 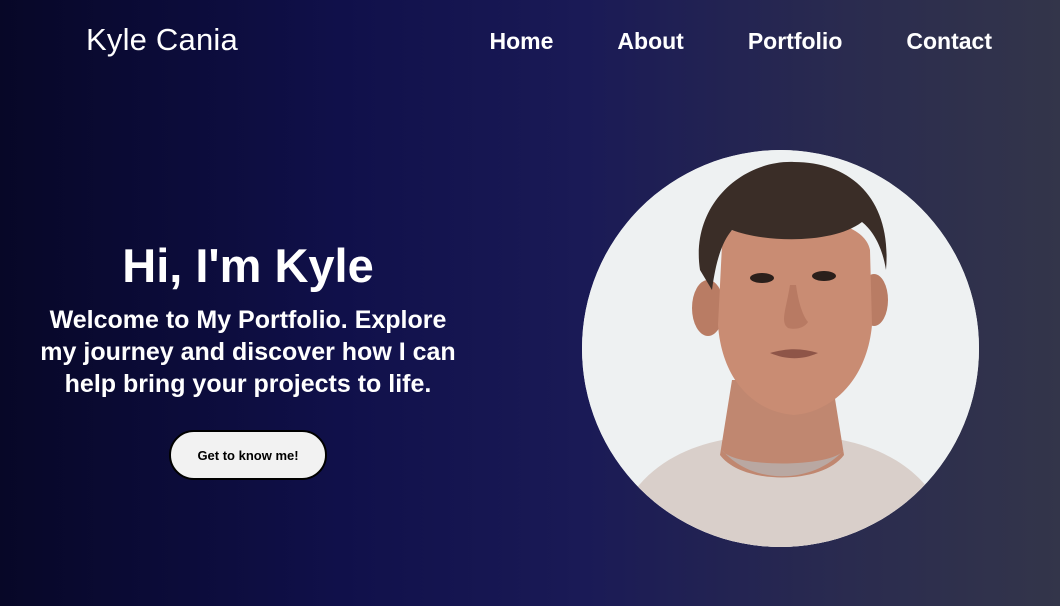 I want to click on nav-contact: Contact, so click(x=949, y=41).